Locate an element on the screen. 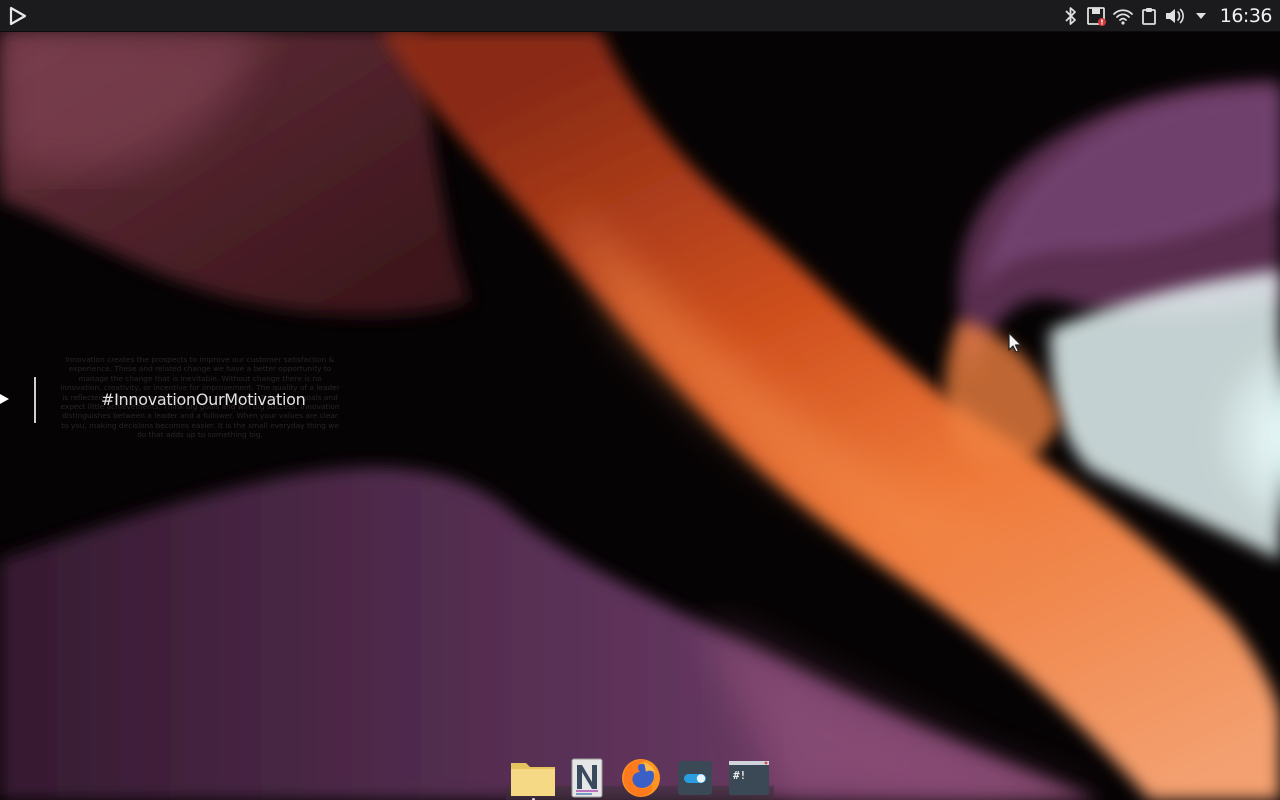 The width and height of the screenshot is (1280, 800). firefox-icon is located at coordinates (641, 778).